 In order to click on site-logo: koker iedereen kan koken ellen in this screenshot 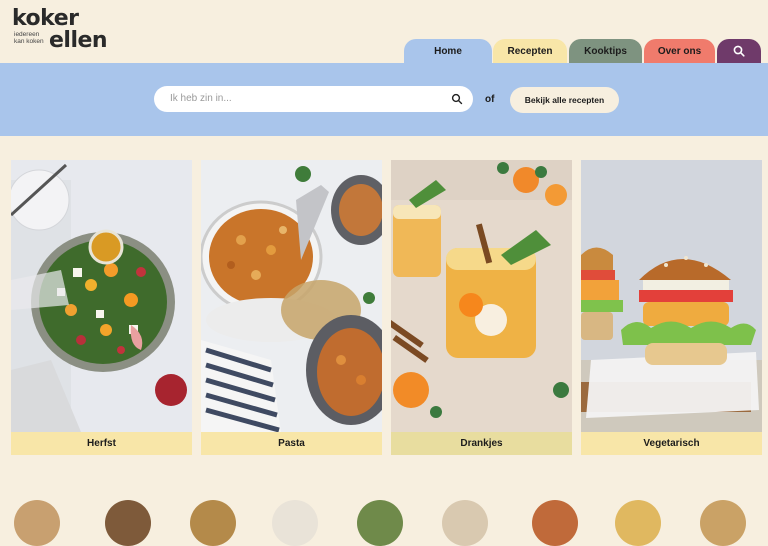, I will do `click(62, 32)`.